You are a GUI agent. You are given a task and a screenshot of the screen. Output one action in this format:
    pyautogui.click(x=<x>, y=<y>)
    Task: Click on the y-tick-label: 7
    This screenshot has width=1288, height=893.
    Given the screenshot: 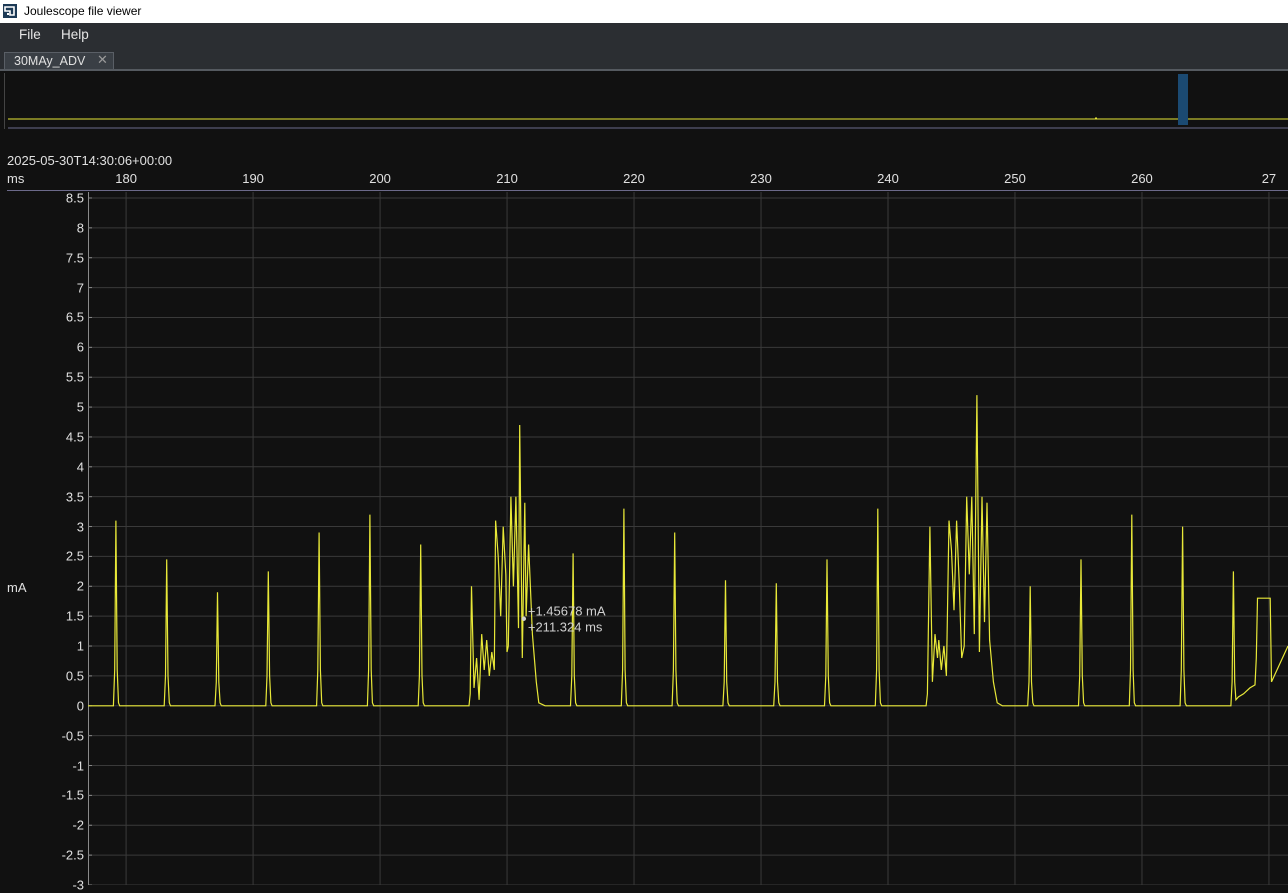 What is the action you would take?
    pyautogui.click(x=80, y=288)
    